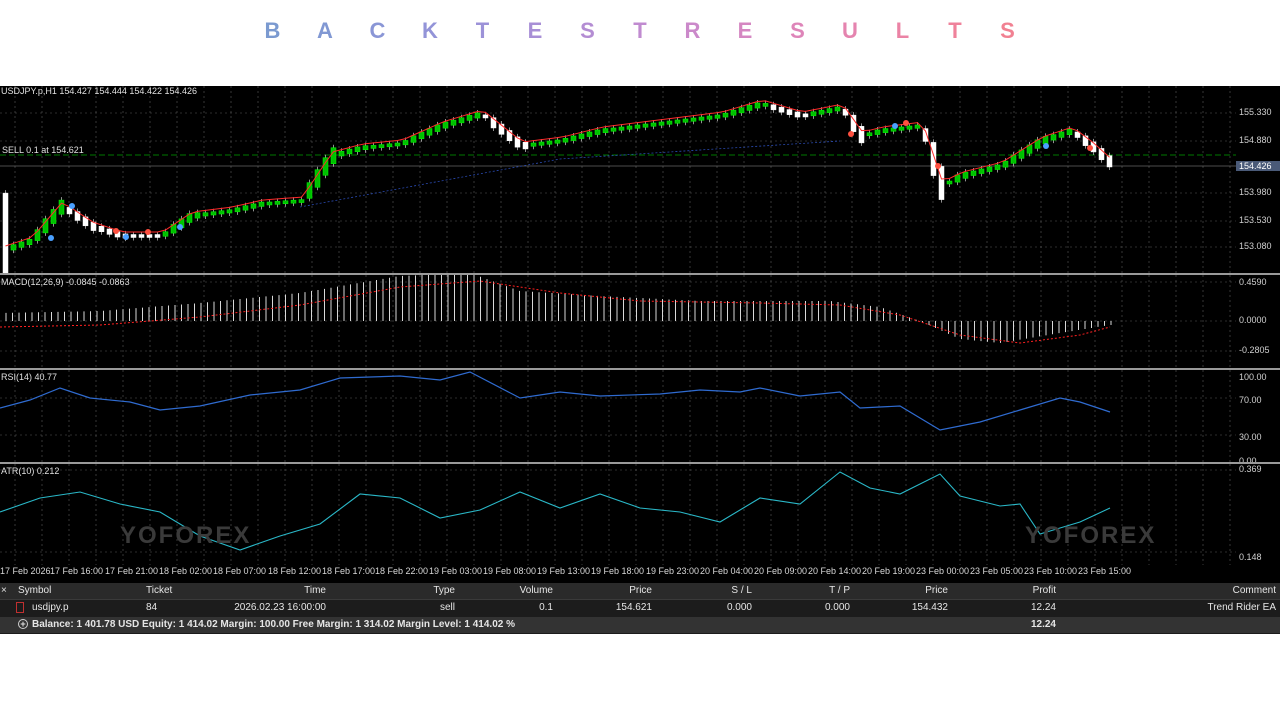  Describe the element at coordinates (536, 591) in the screenshot. I see `col-volume: Volume` at that location.